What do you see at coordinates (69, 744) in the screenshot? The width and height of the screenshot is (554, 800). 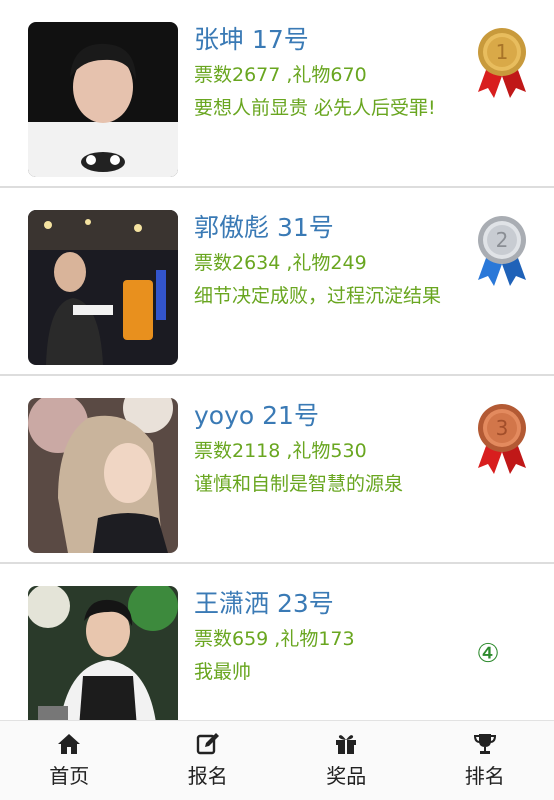 I see `home-icon` at bounding box center [69, 744].